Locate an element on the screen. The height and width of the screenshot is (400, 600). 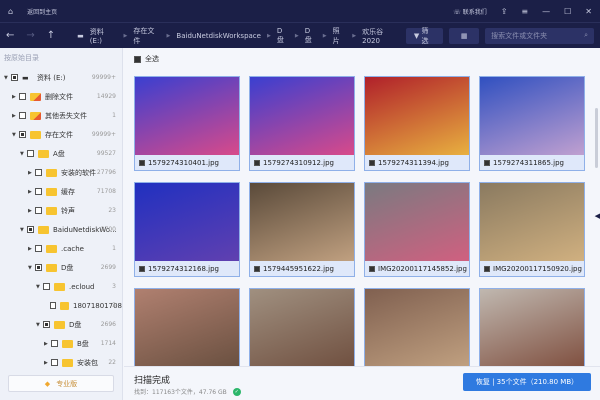
breadcrumb-item: 欢乐谷2020 is located at coordinates (381, 36).